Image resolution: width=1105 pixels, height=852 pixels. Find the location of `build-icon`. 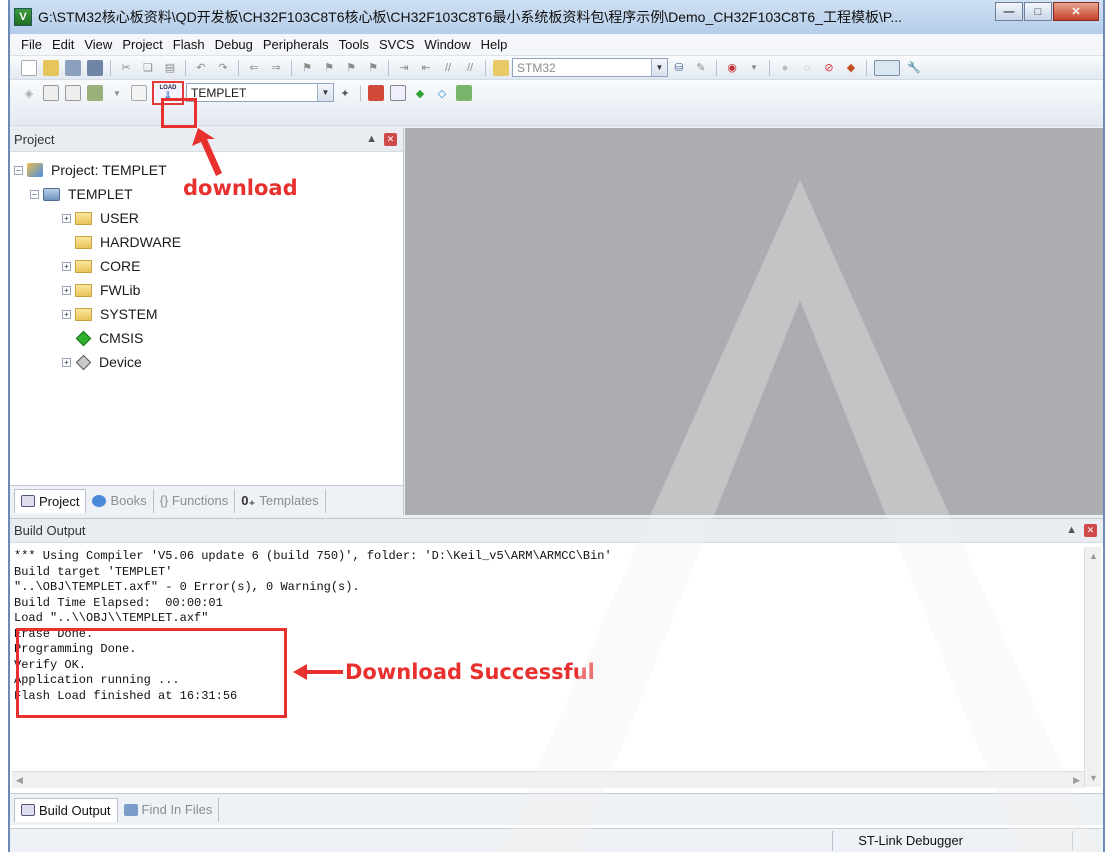

build-icon is located at coordinates (51, 93).